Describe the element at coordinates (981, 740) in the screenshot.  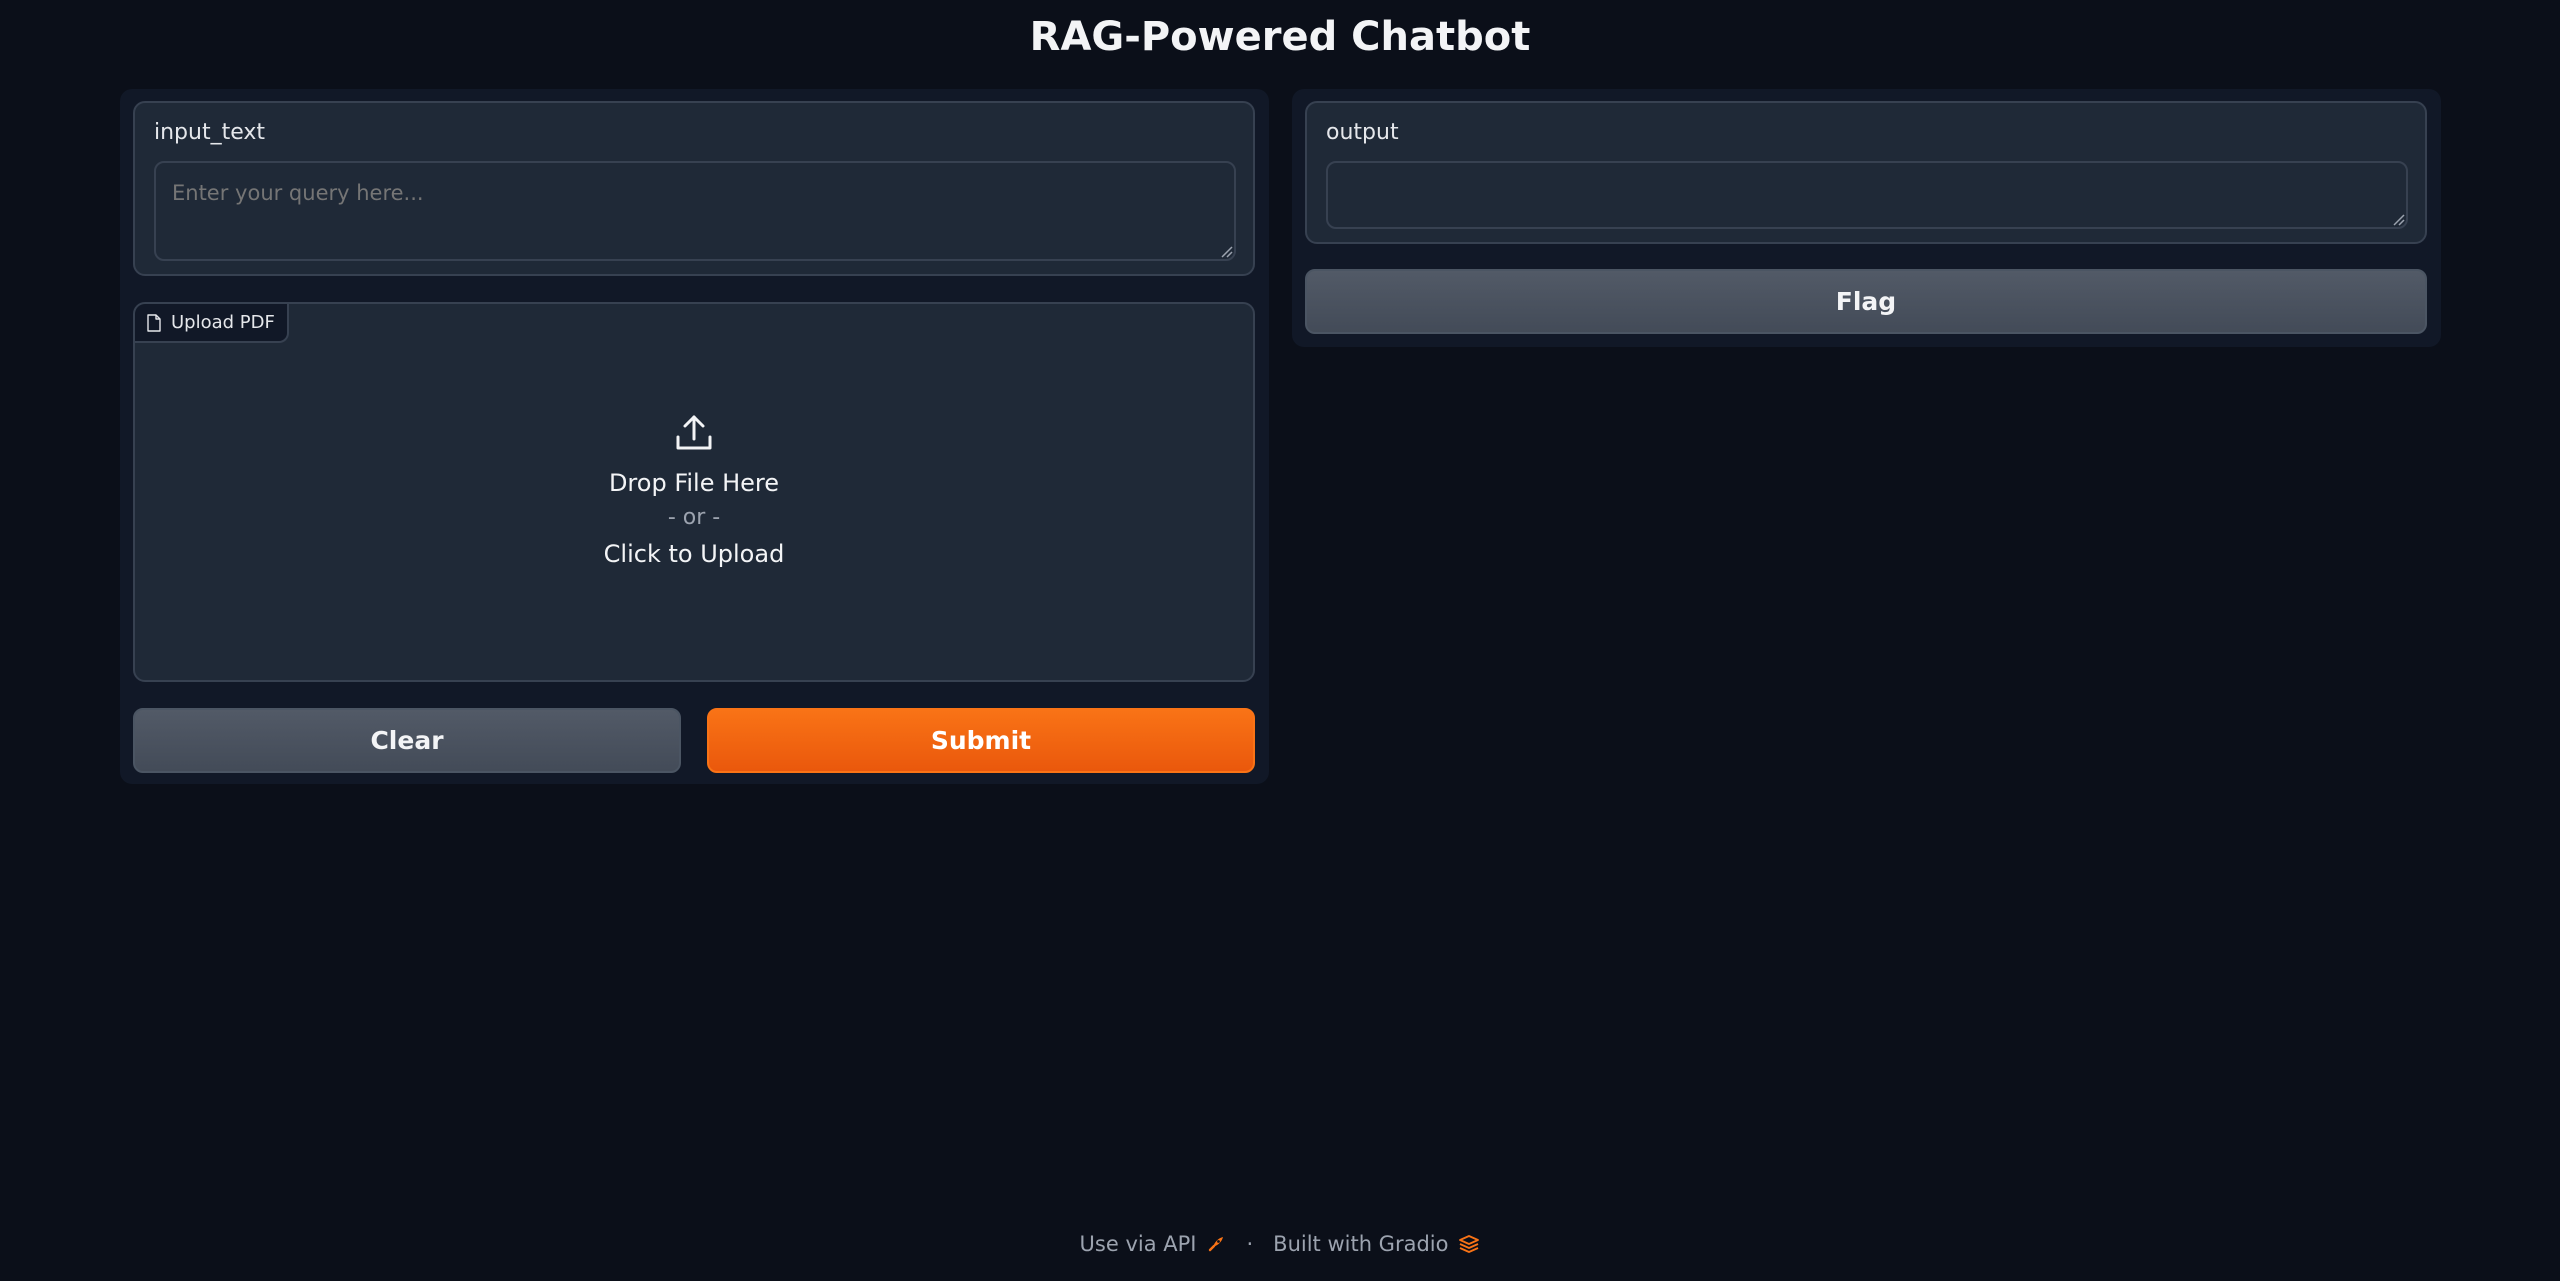
I see `submit-button: Submit` at that location.